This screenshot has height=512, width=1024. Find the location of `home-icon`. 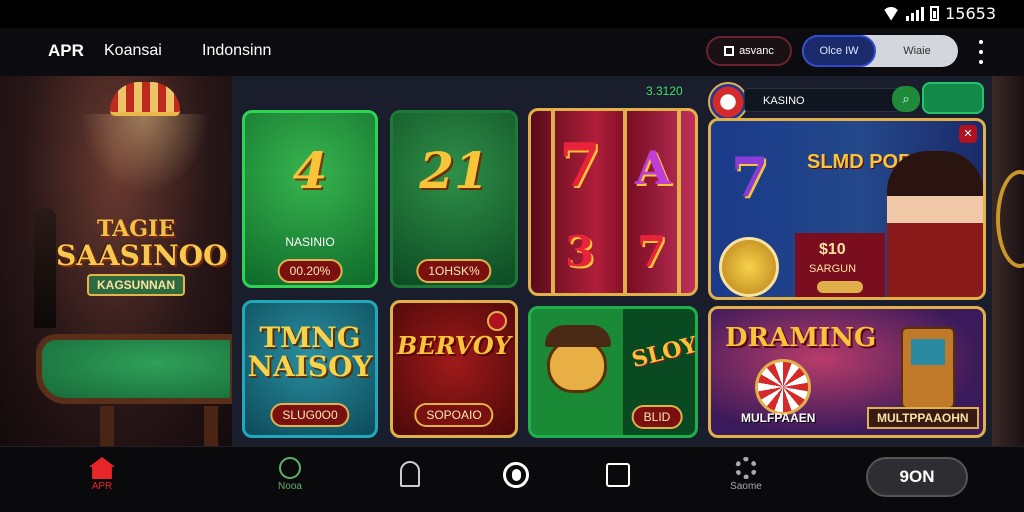

home-icon is located at coordinates (102, 468).